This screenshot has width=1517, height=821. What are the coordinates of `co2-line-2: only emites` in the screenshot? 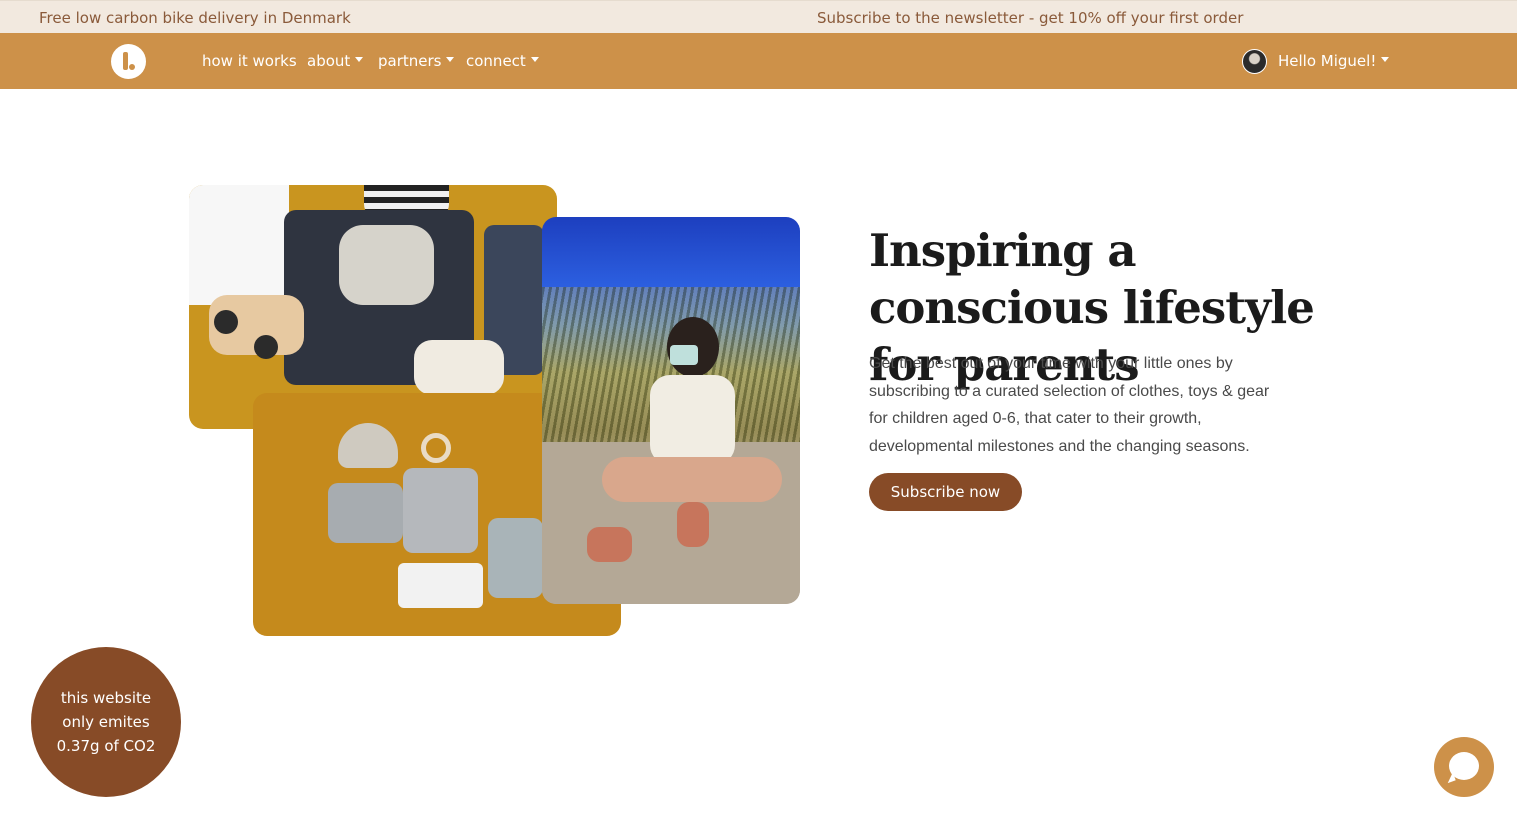 It's located at (106, 722).